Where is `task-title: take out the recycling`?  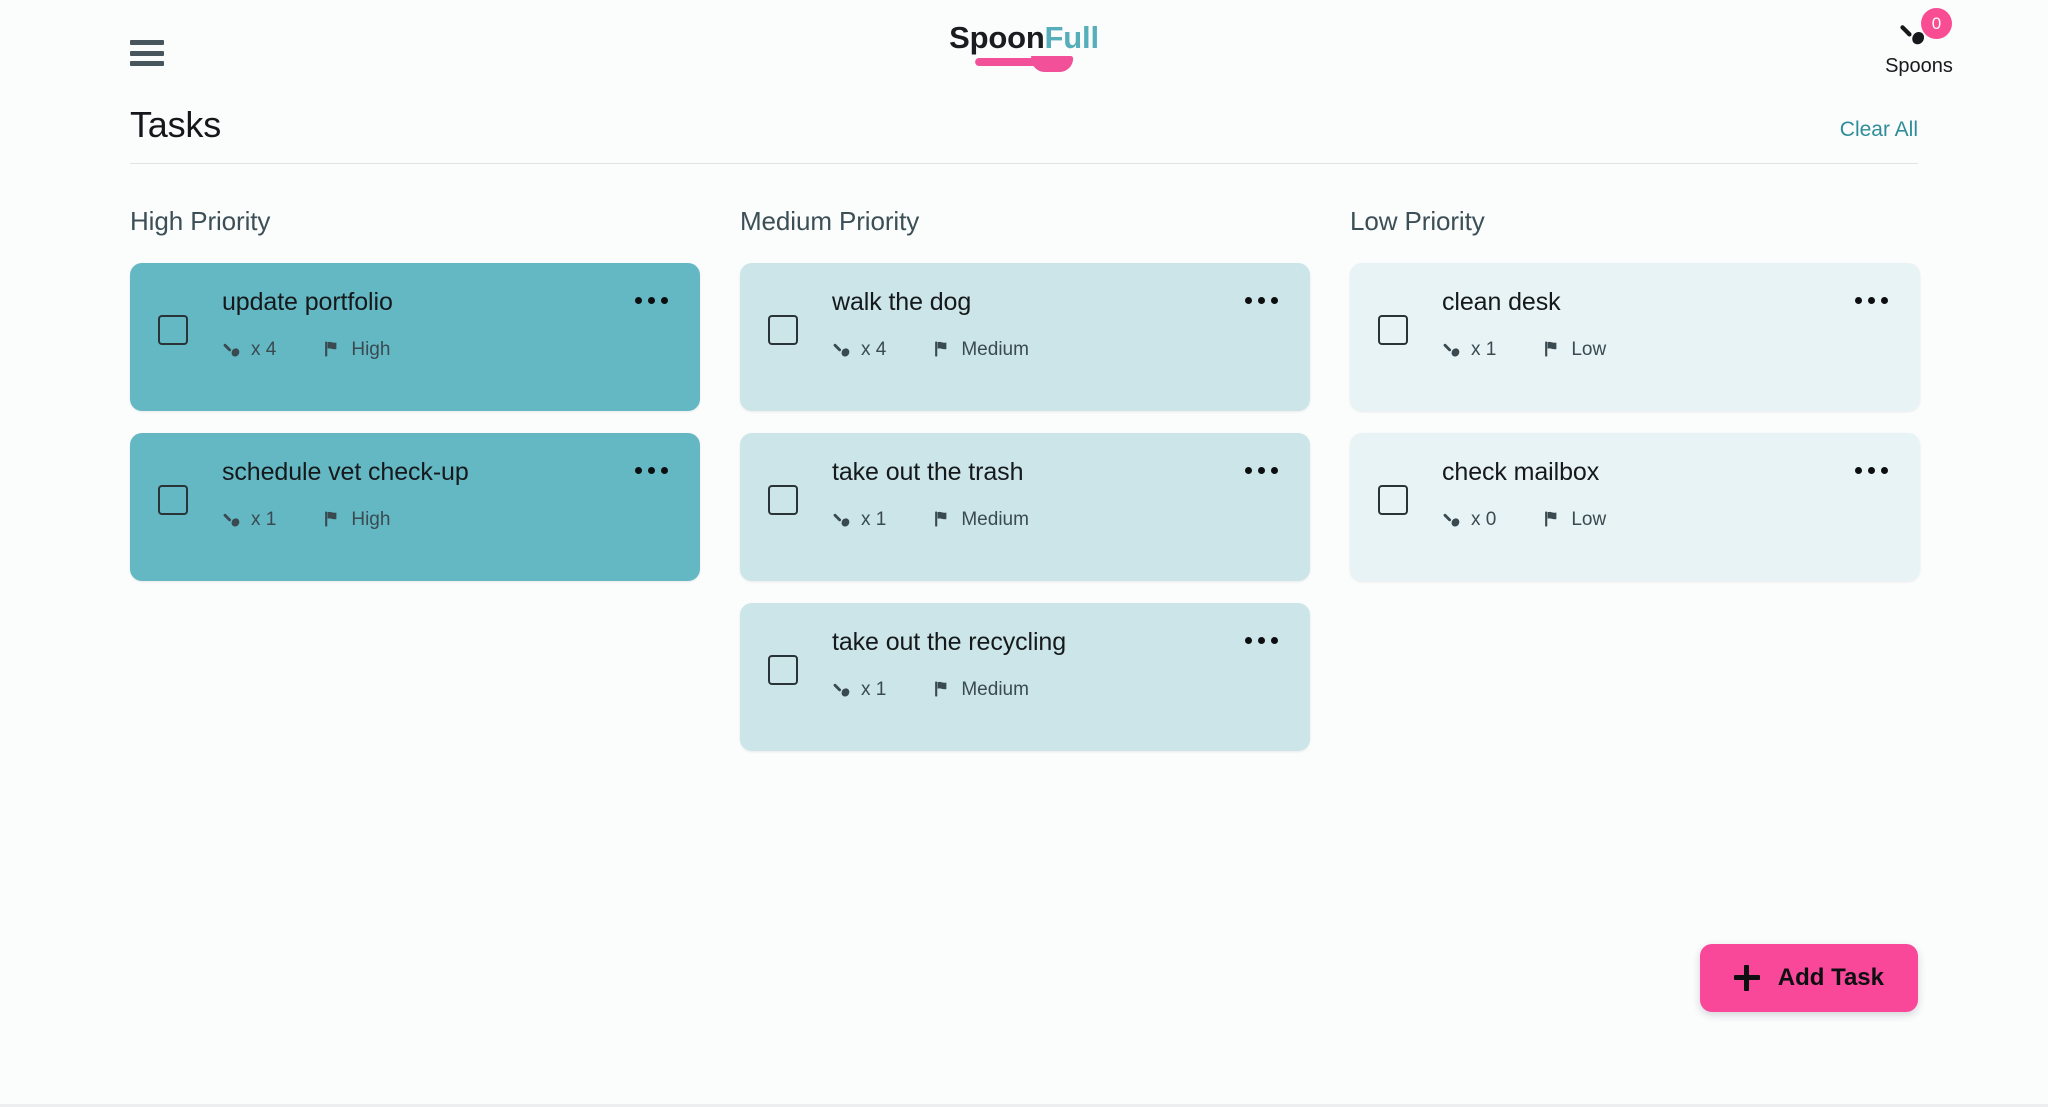 task-title: take out the recycling is located at coordinates (949, 642).